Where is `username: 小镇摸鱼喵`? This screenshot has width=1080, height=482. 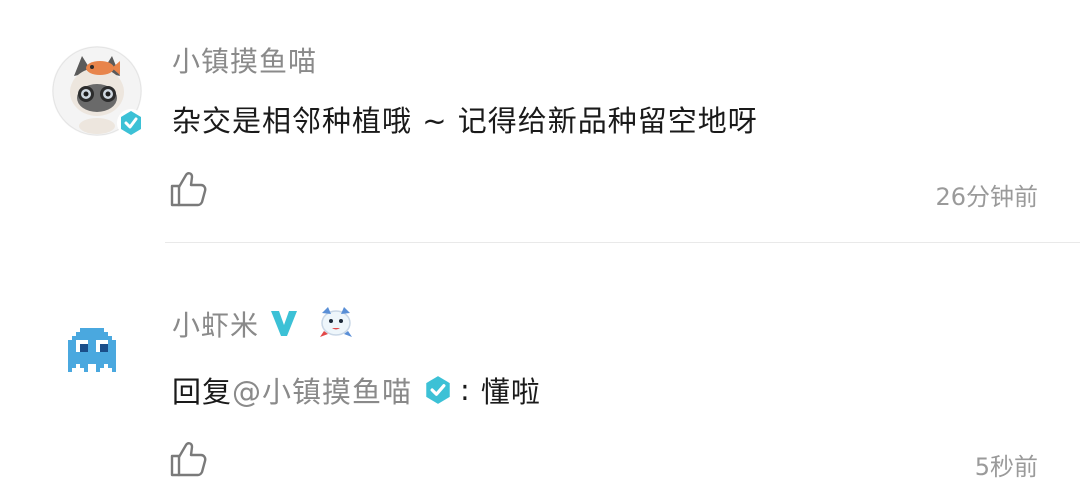 username: 小镇摸鱼喵 is located at coordinates (244, 60).